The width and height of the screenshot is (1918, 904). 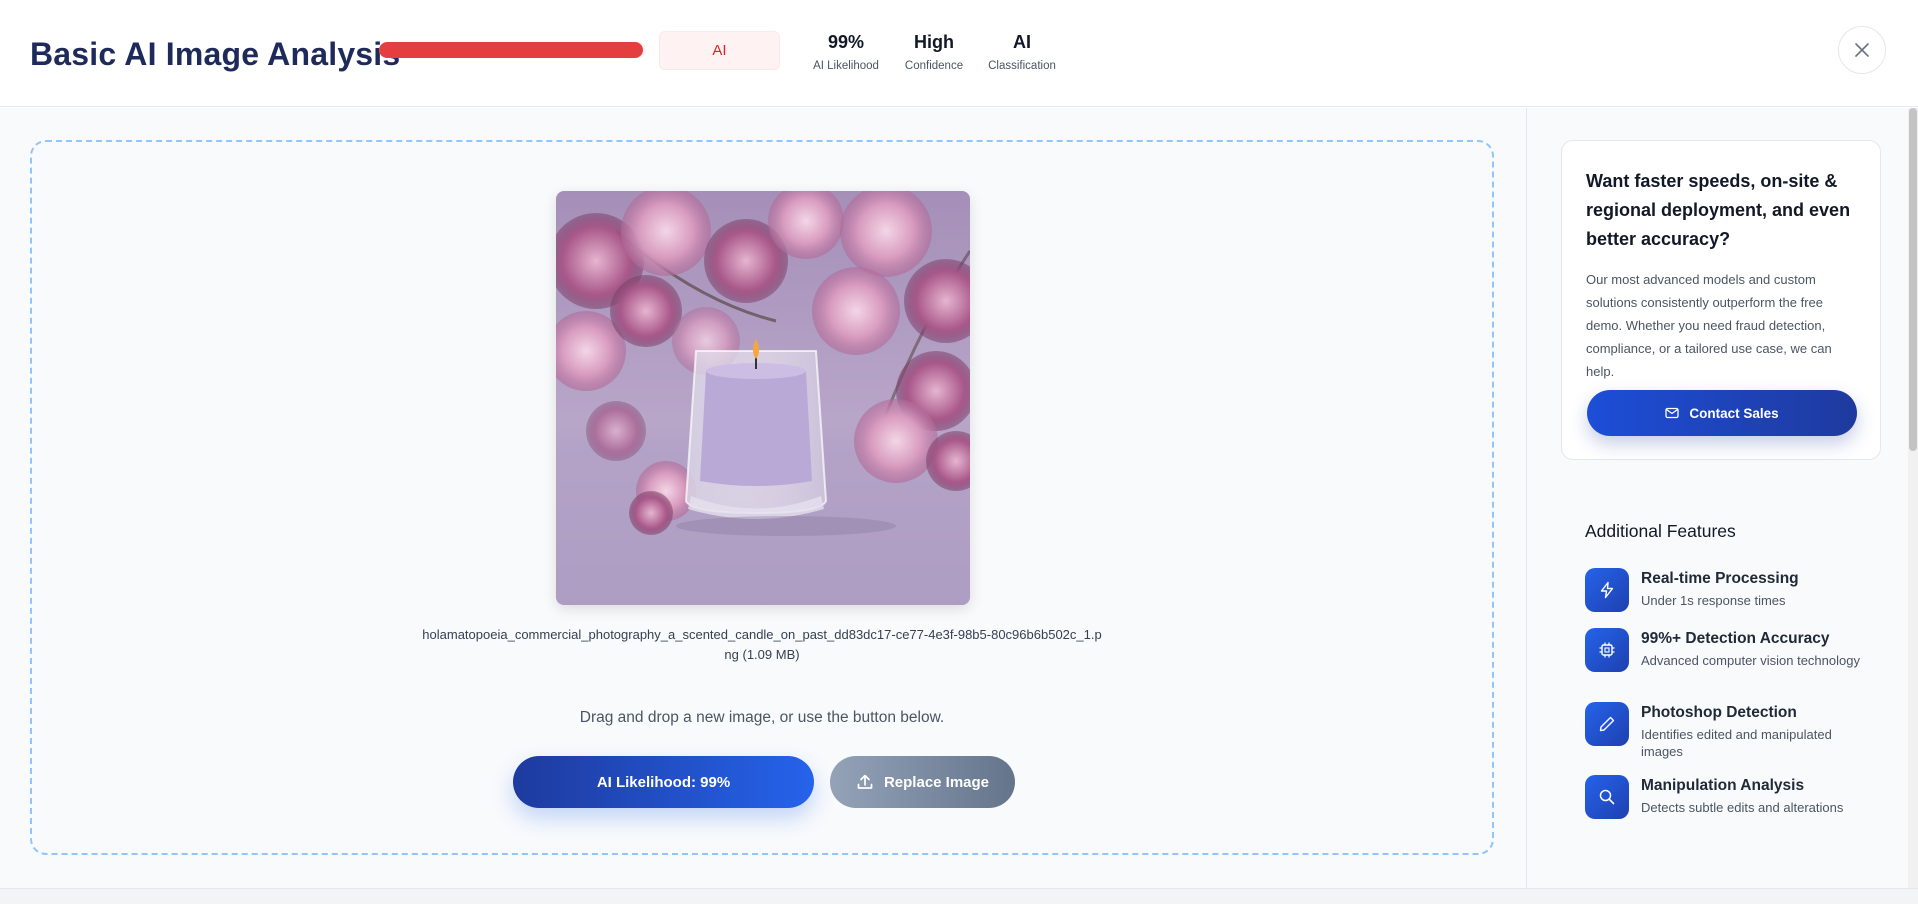 What do you see at coordinates (1734, 413) in the screenshot?
I see `contact-sales-label: Contact Sales` at bounding box center [1734, 413].